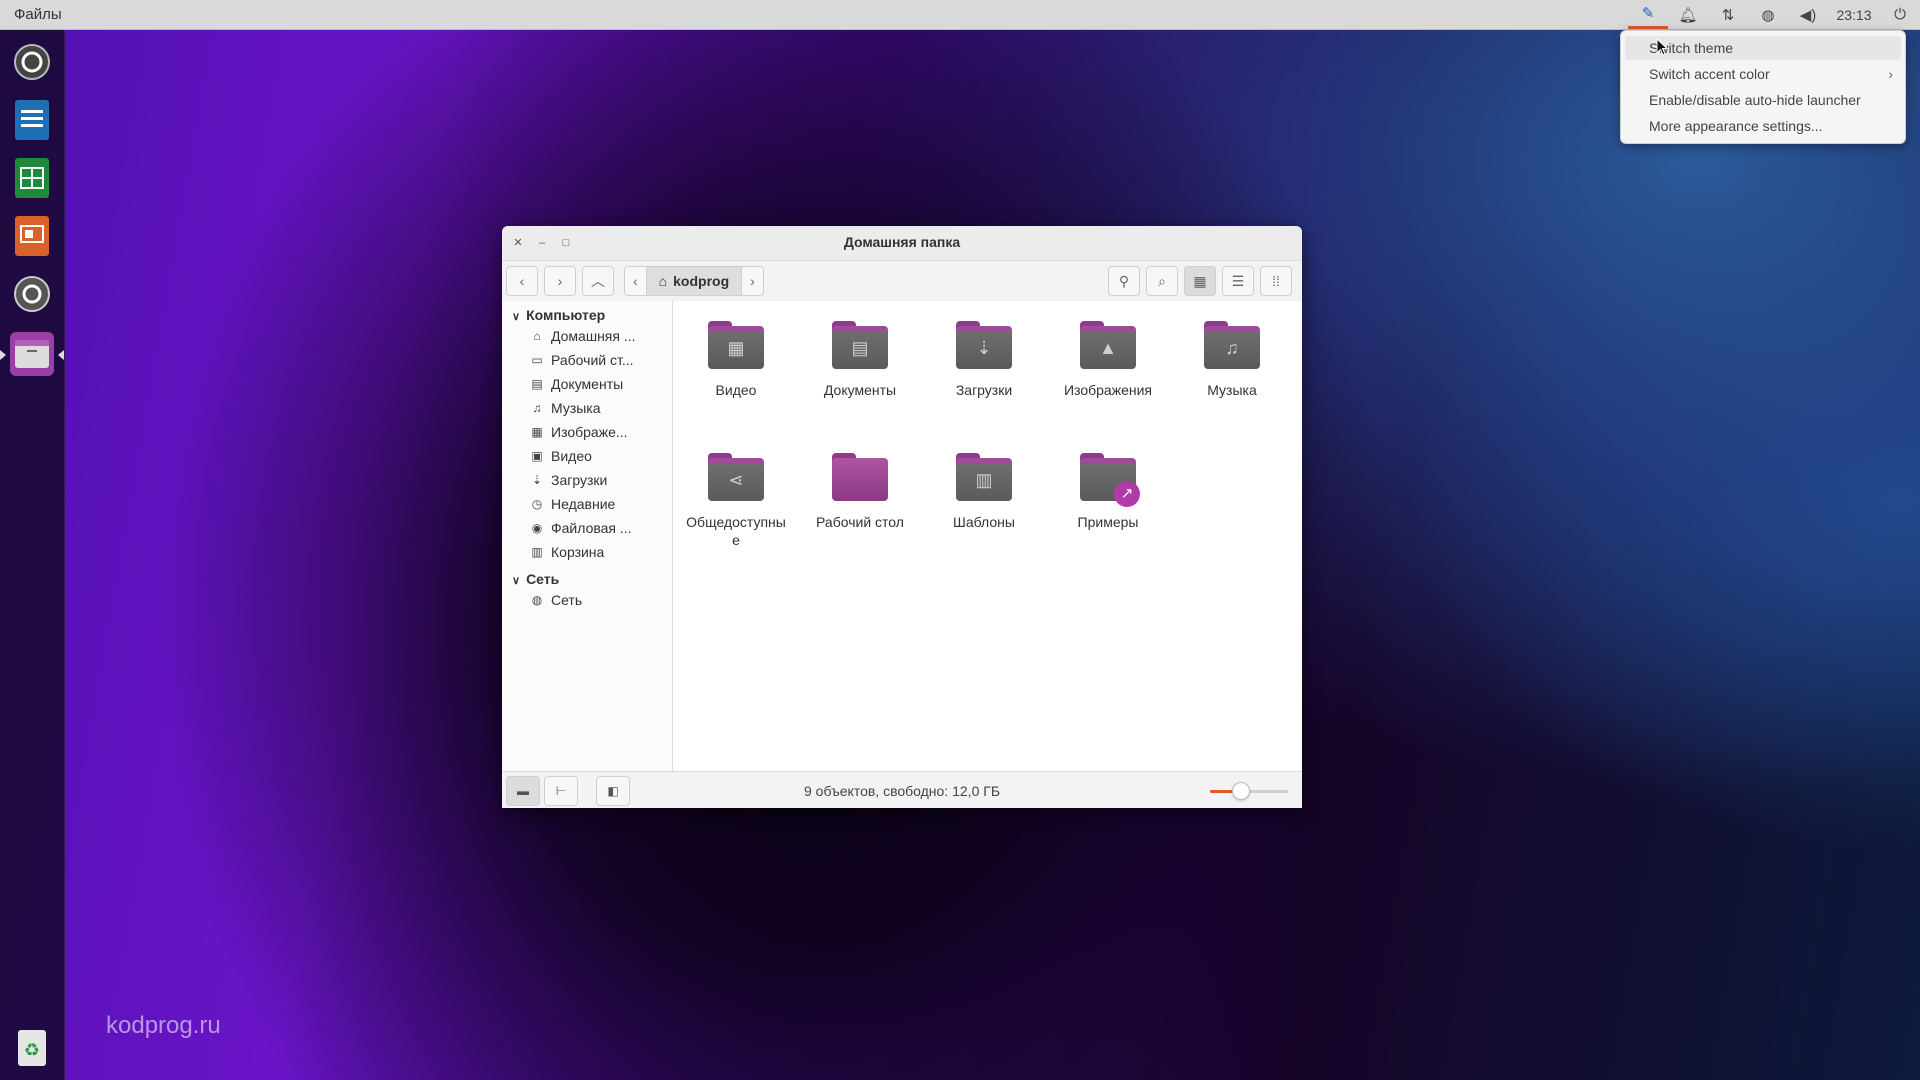 Image resolution: width=1920 pixels, height=1080 pixels. What do you see at coordinates (984, 345) in the screenshot?
I see `folder-icon: ⇣` at bounding box center [984, 345].